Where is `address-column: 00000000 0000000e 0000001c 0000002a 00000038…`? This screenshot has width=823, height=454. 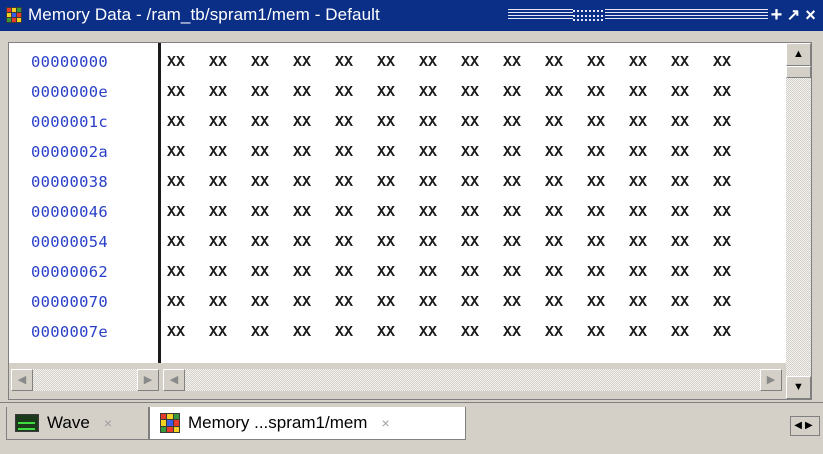 address-column: 00000000 0000000e 0000001c 0000002a 00000038… is located at coordinates (85, 203).